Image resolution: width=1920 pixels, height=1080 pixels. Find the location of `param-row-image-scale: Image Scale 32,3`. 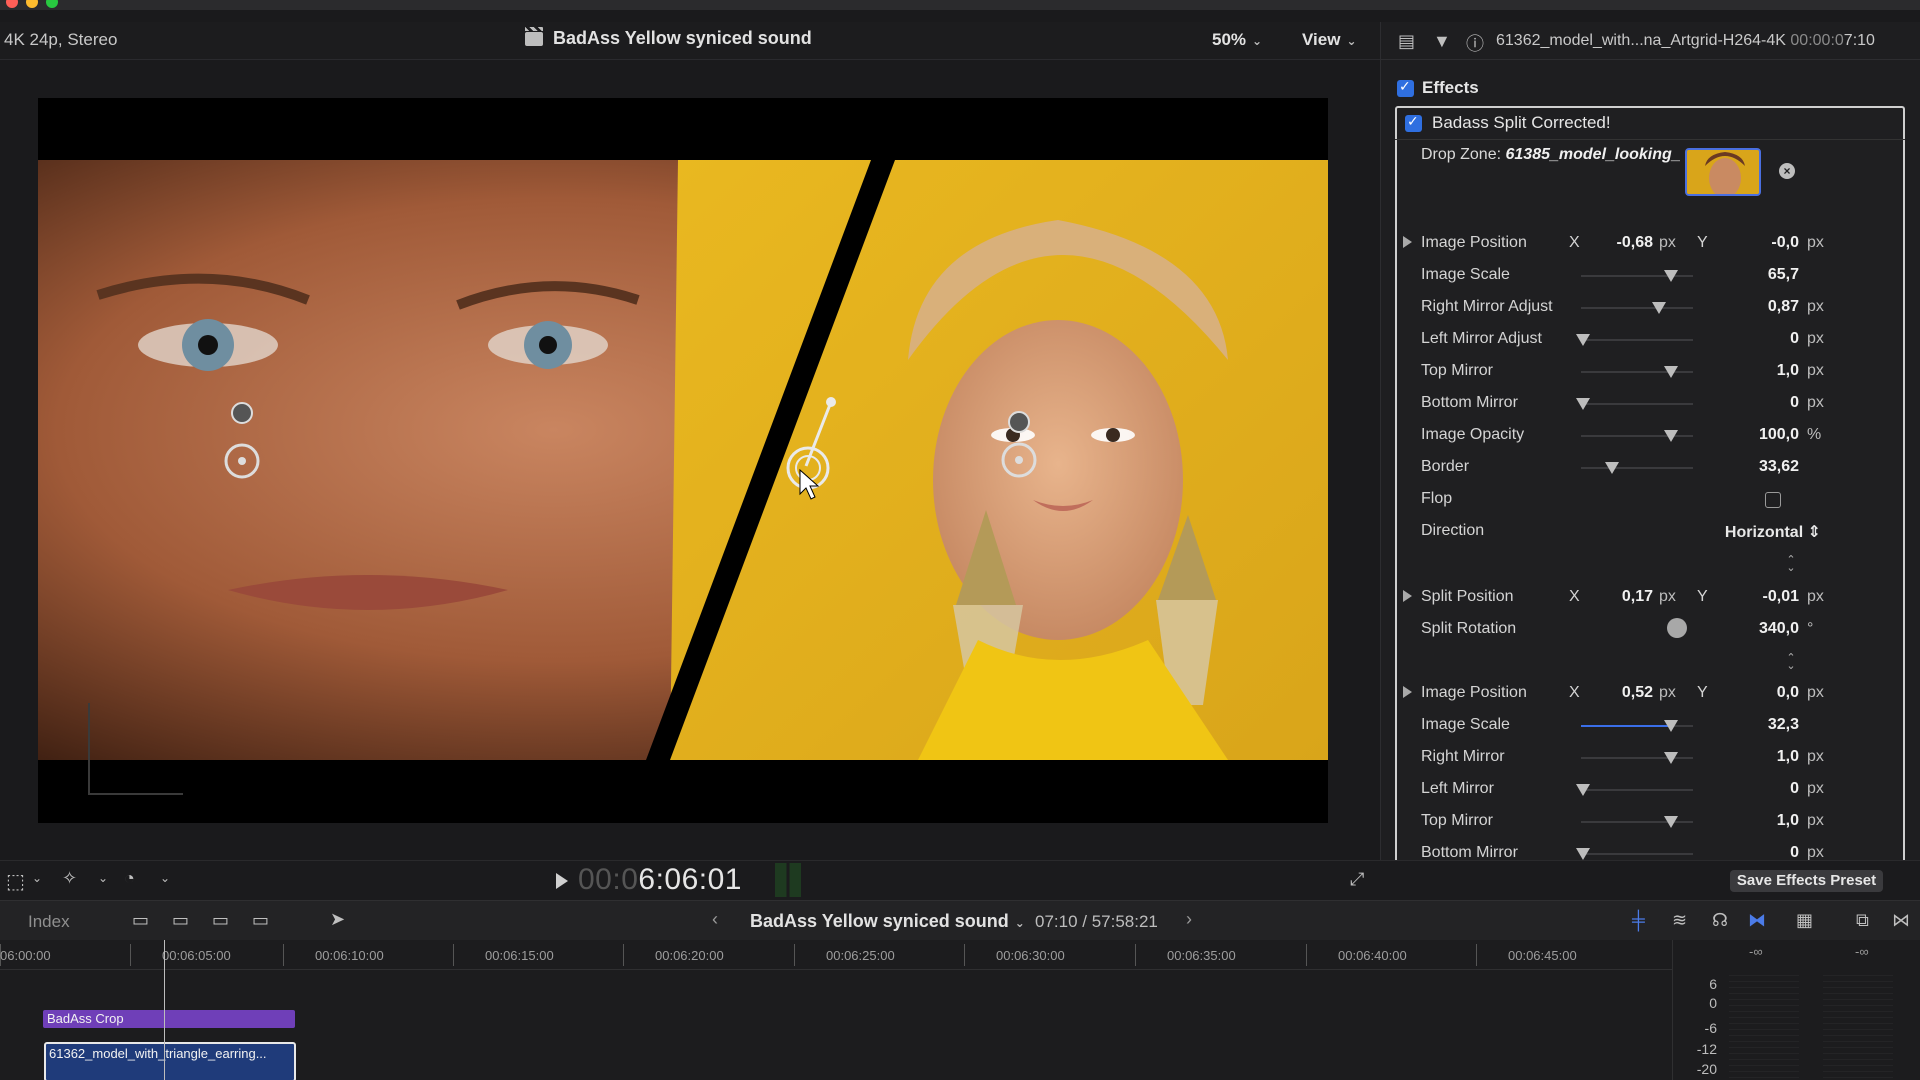

param-row-image-scale: Image Scale 32,3 is located at coordinates (1650, 726).